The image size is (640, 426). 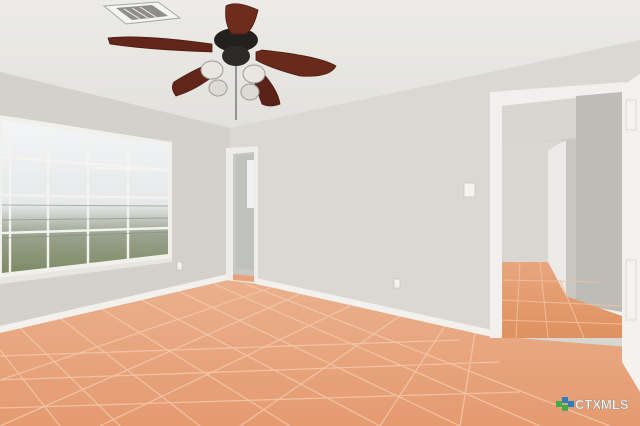 What do you see at coordinates (631, 233) in the screenshot?
I see `open-door` at bounding box center [631, 233].